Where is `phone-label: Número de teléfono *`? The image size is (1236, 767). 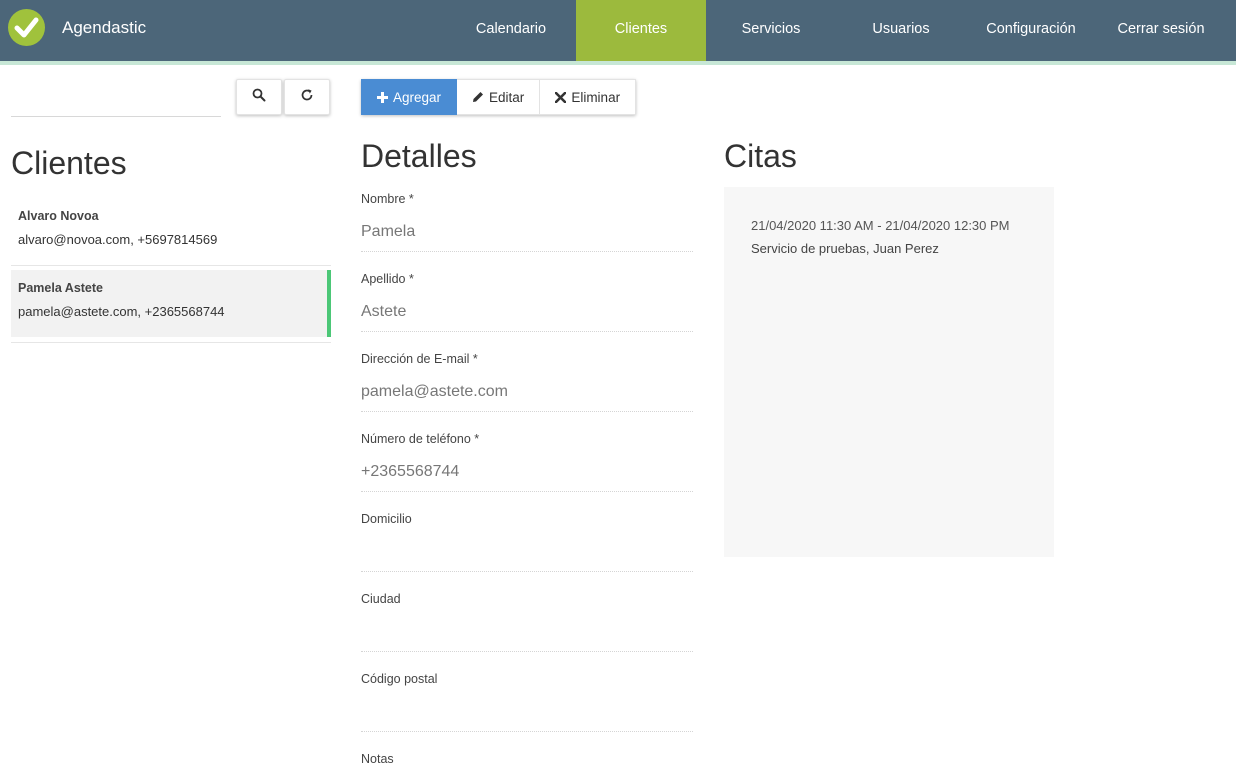 phone-label: Número de teléfono * is located at coordinates (420, 439).